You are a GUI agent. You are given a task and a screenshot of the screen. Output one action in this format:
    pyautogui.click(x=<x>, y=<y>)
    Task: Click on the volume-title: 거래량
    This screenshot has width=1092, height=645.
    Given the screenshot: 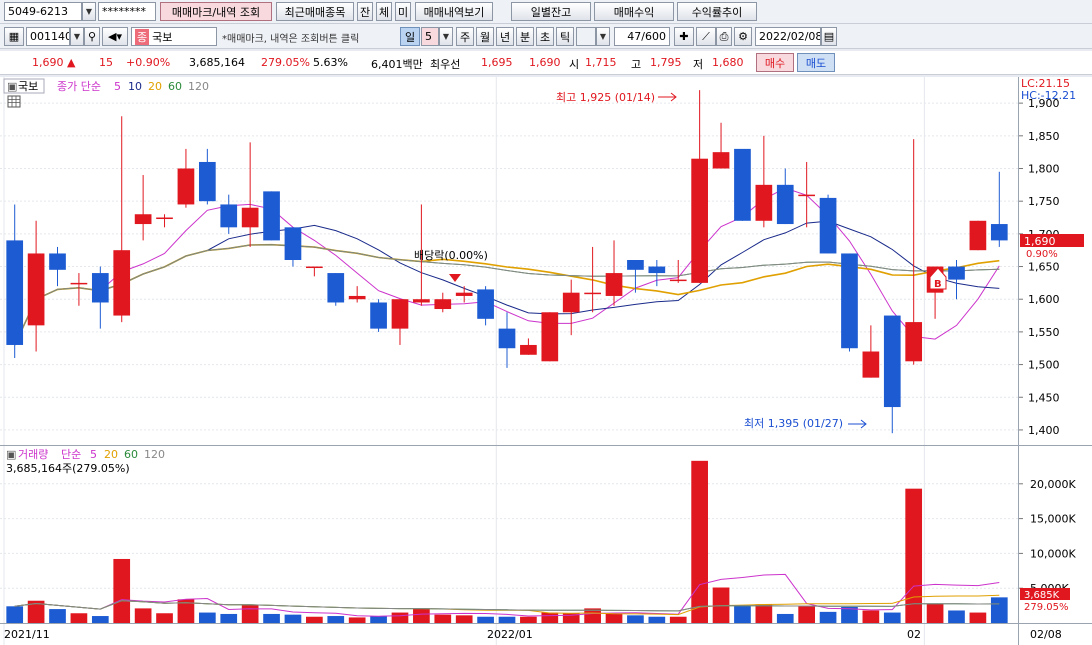 What is the action you would take?
    pyautogui.click(x=33, y=454)
    